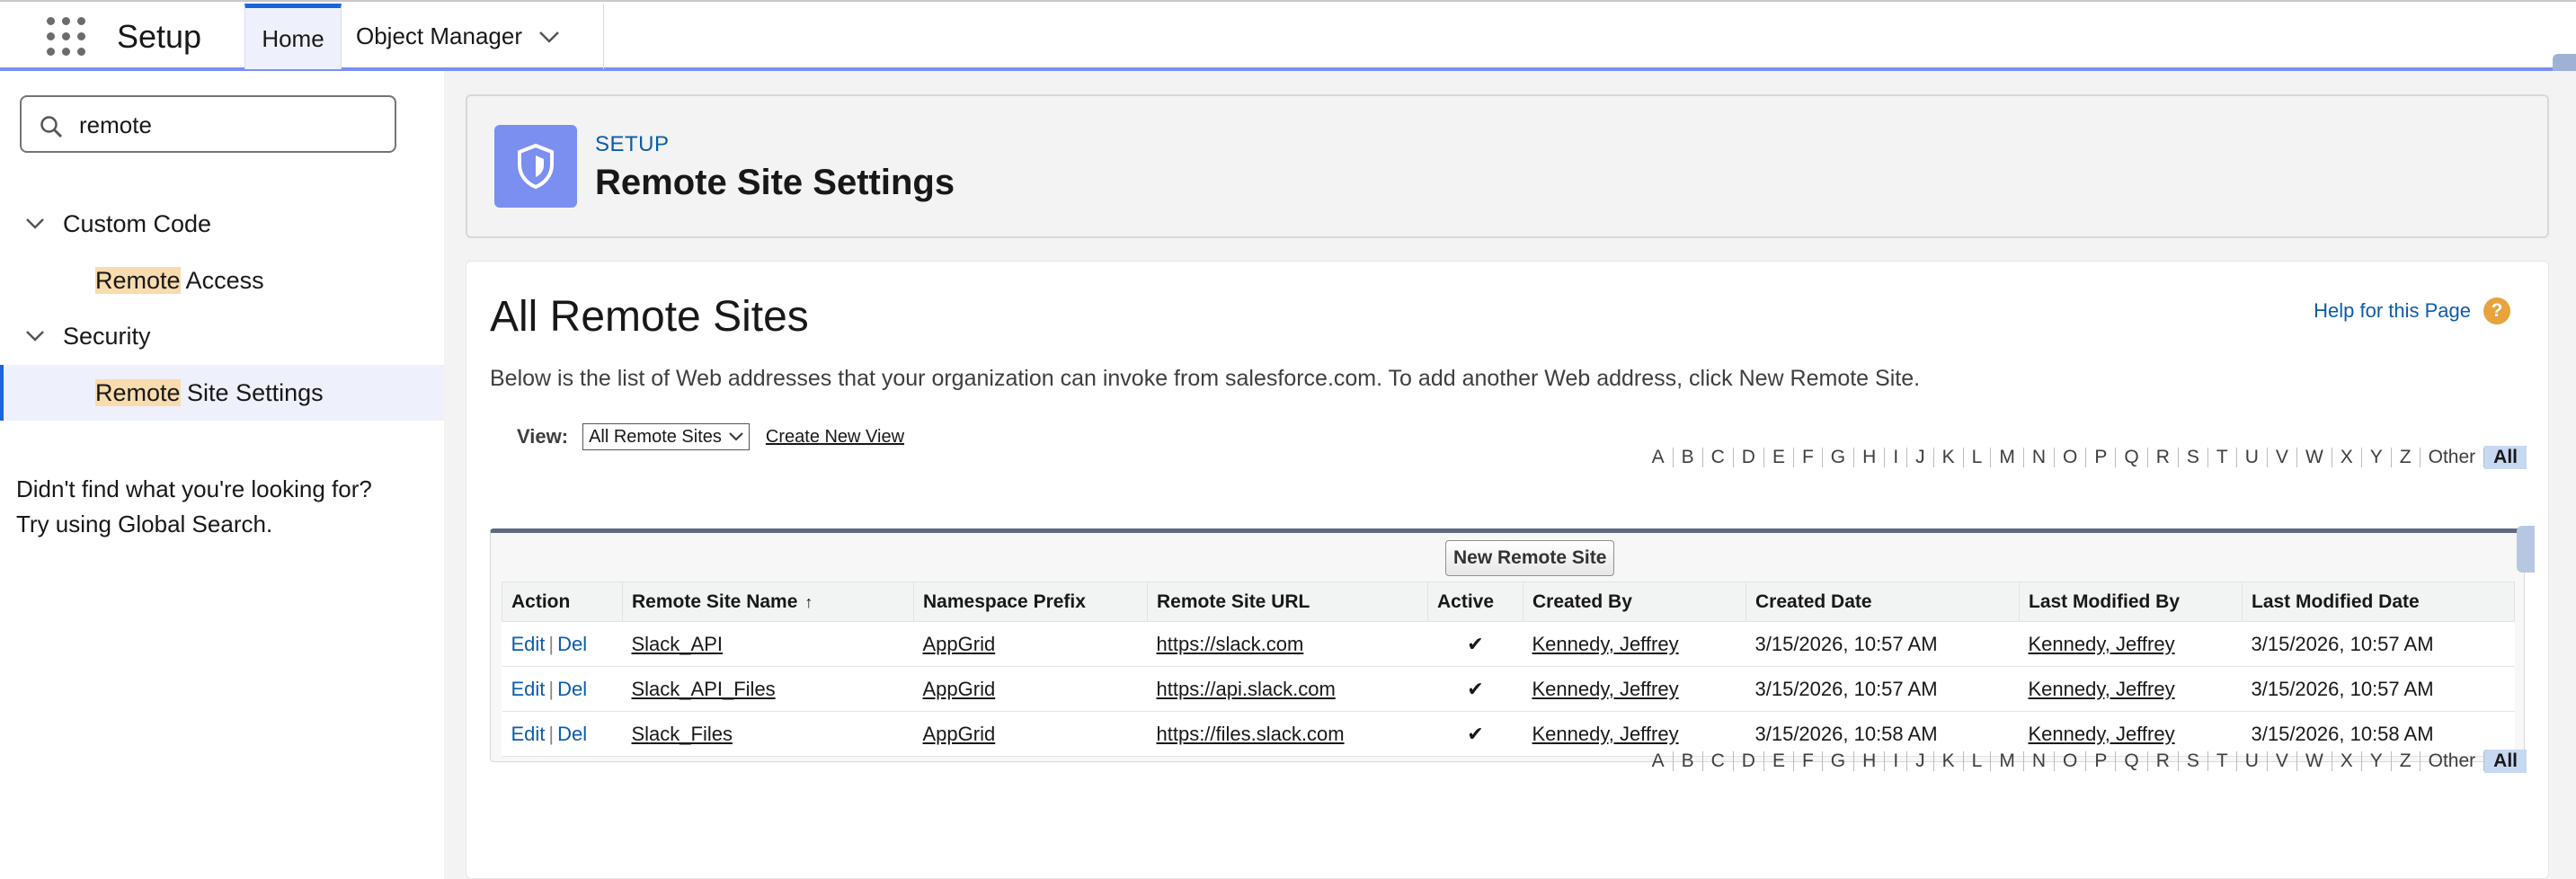 Image resolution: width=2576 pixels, height=879 pixels. I want to click on column-header-active: Active, so click(1475, 602).